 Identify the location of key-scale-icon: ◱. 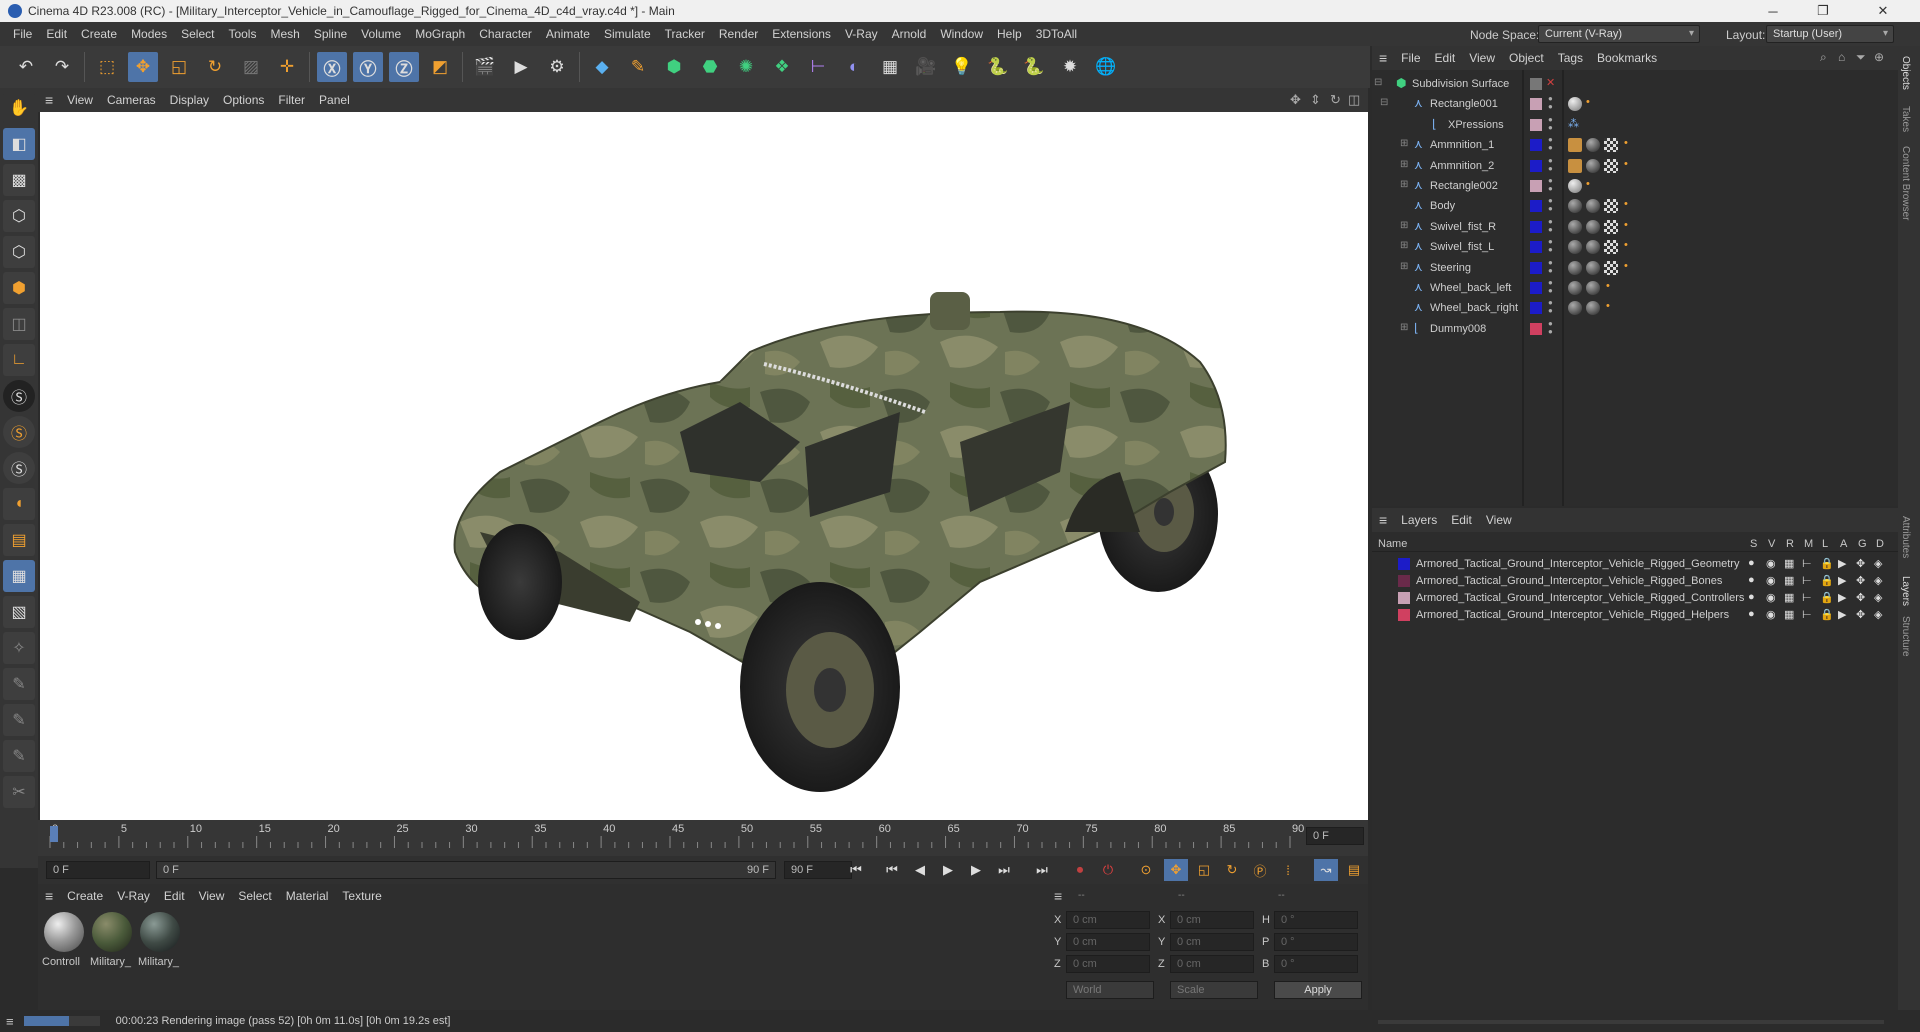
(1204, 870).